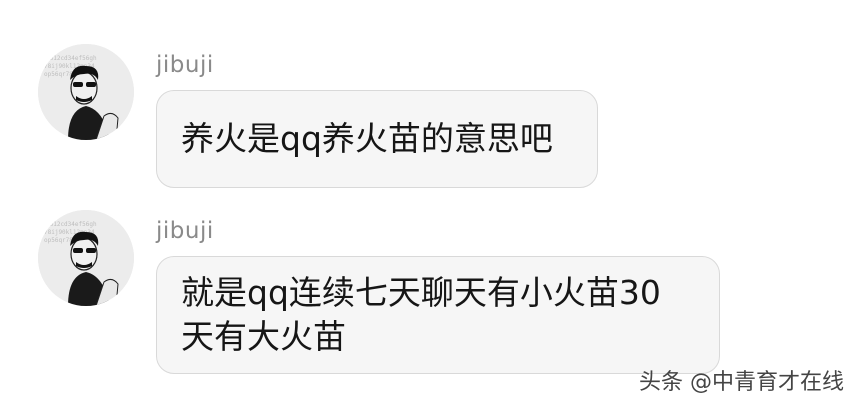 Image resolution: width=854 pixels, height=404 pixels. What do you see at coordinates (263, 336) in the screenshot?
I see `message-text-line: 天有大火苗` at bounding box center [263, 336].